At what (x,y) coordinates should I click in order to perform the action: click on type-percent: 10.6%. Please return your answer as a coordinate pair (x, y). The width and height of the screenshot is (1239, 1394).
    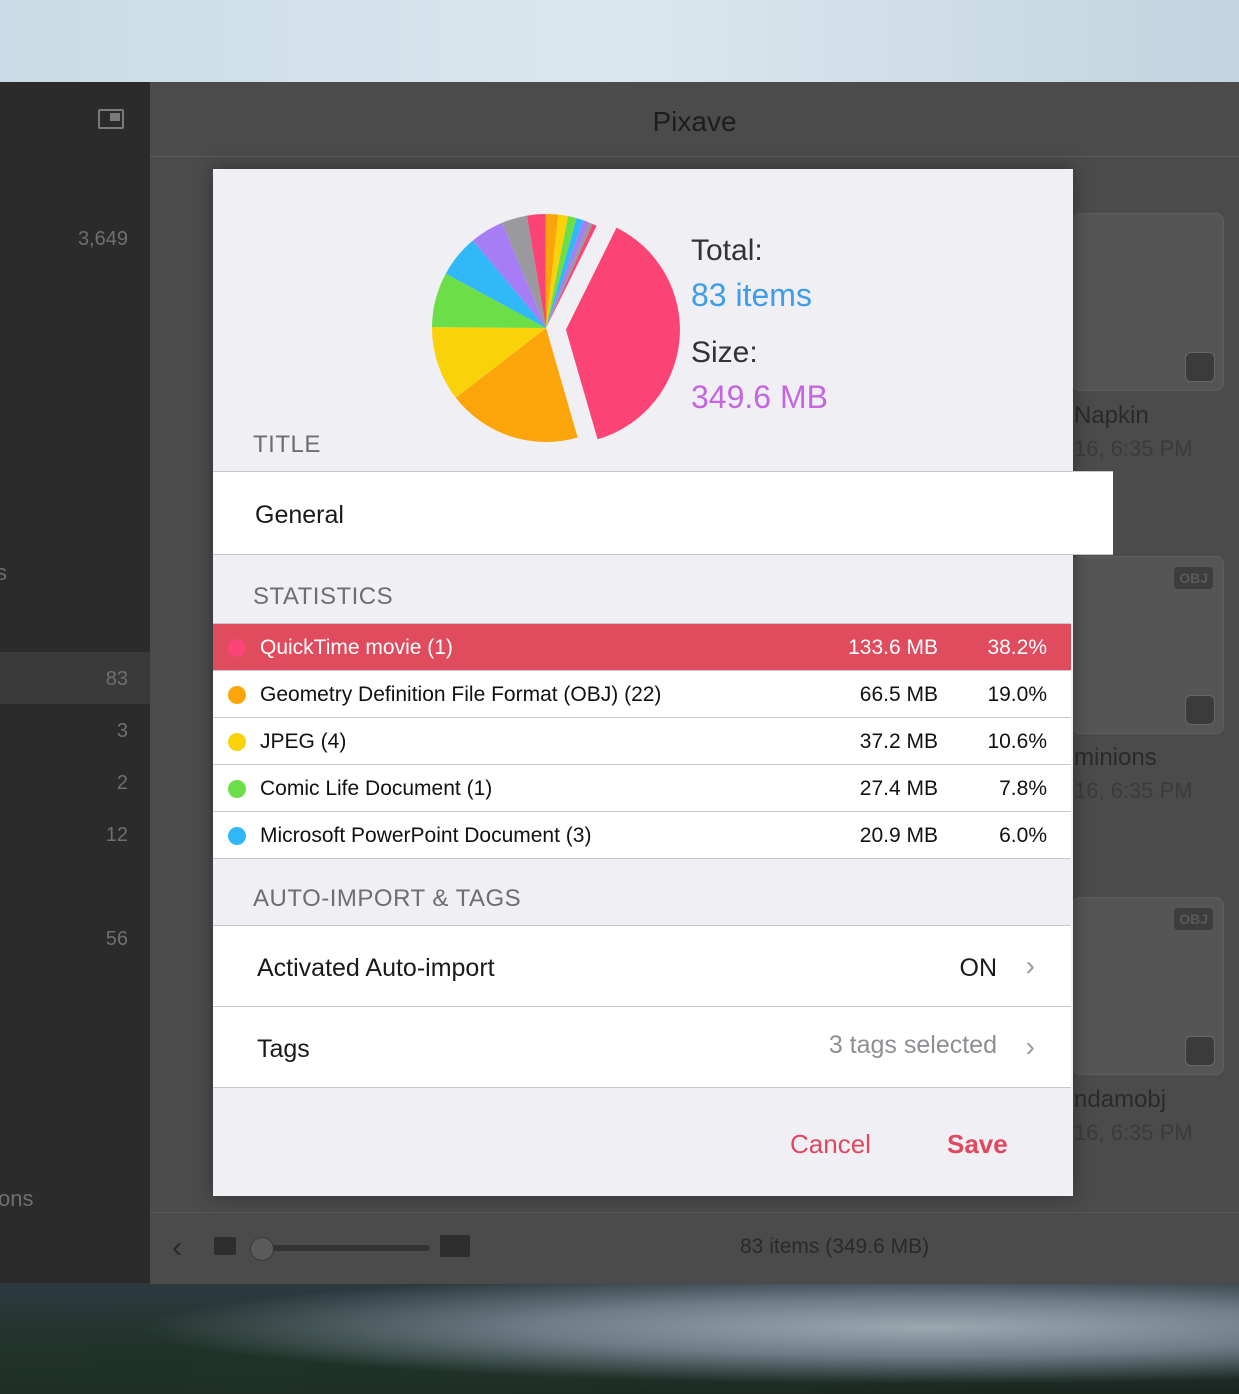
    Looking at the image, I should click on (1017, 741).